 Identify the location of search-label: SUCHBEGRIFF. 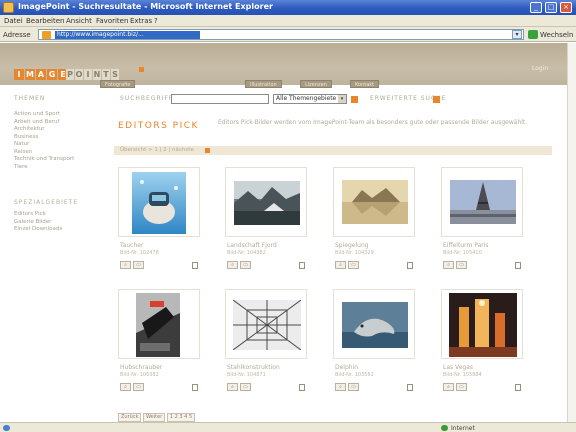
(147, 98).